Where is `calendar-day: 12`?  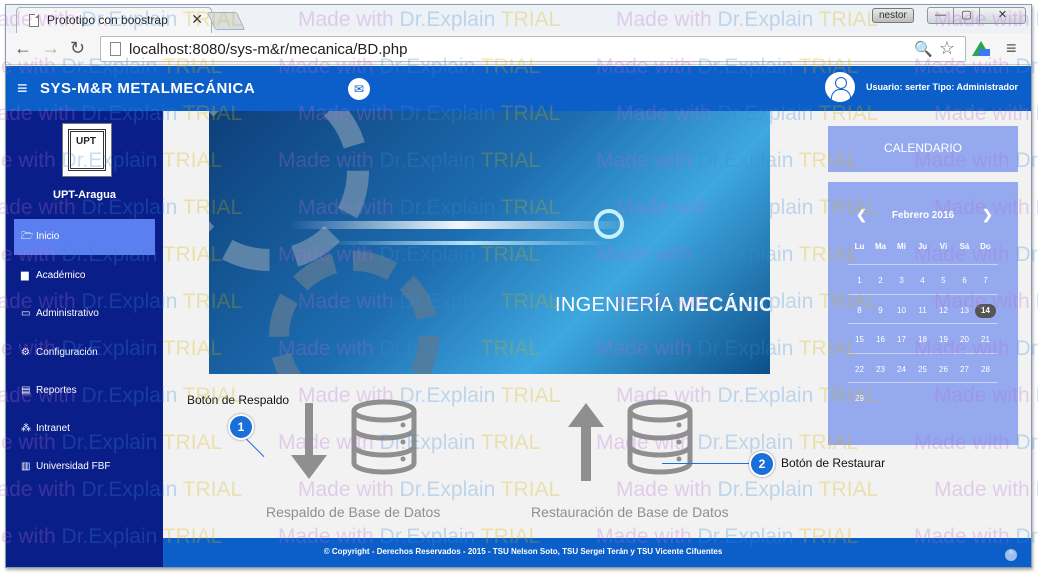 calendar-day: 12 is located at coordinates (943, 311).